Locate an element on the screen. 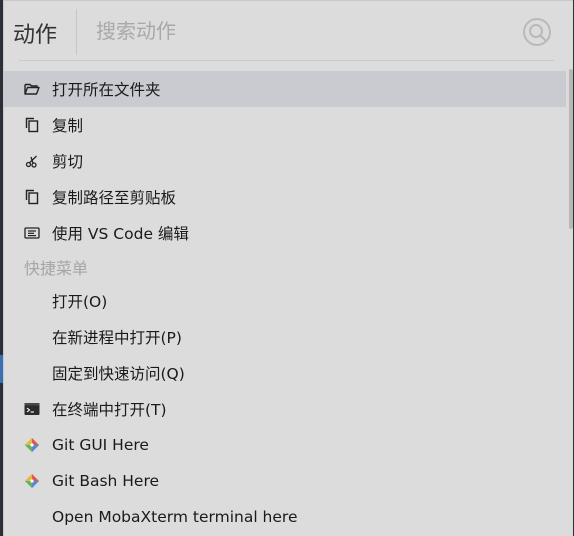  scrollbar is located at coordinates (571, 149).